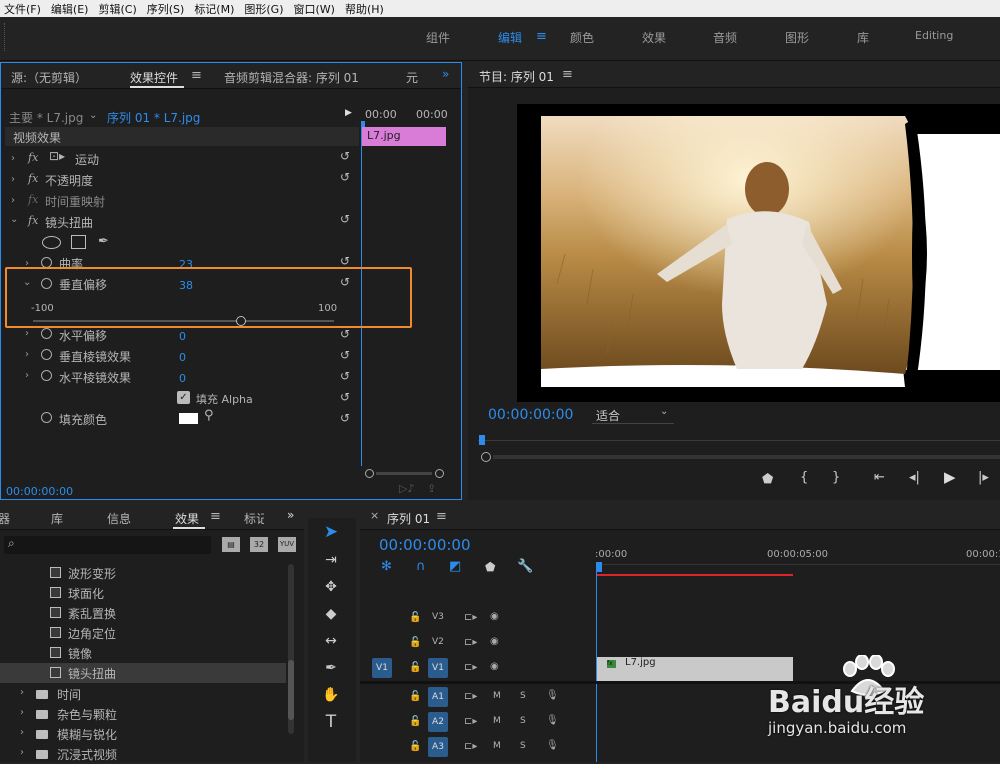 The width and height of the screenshot is (1000, 764). What do you see at coordinates (259, 544) in the screenshot?
I see `32bit-effects-icon: 32` at bounding box center [259, 544].